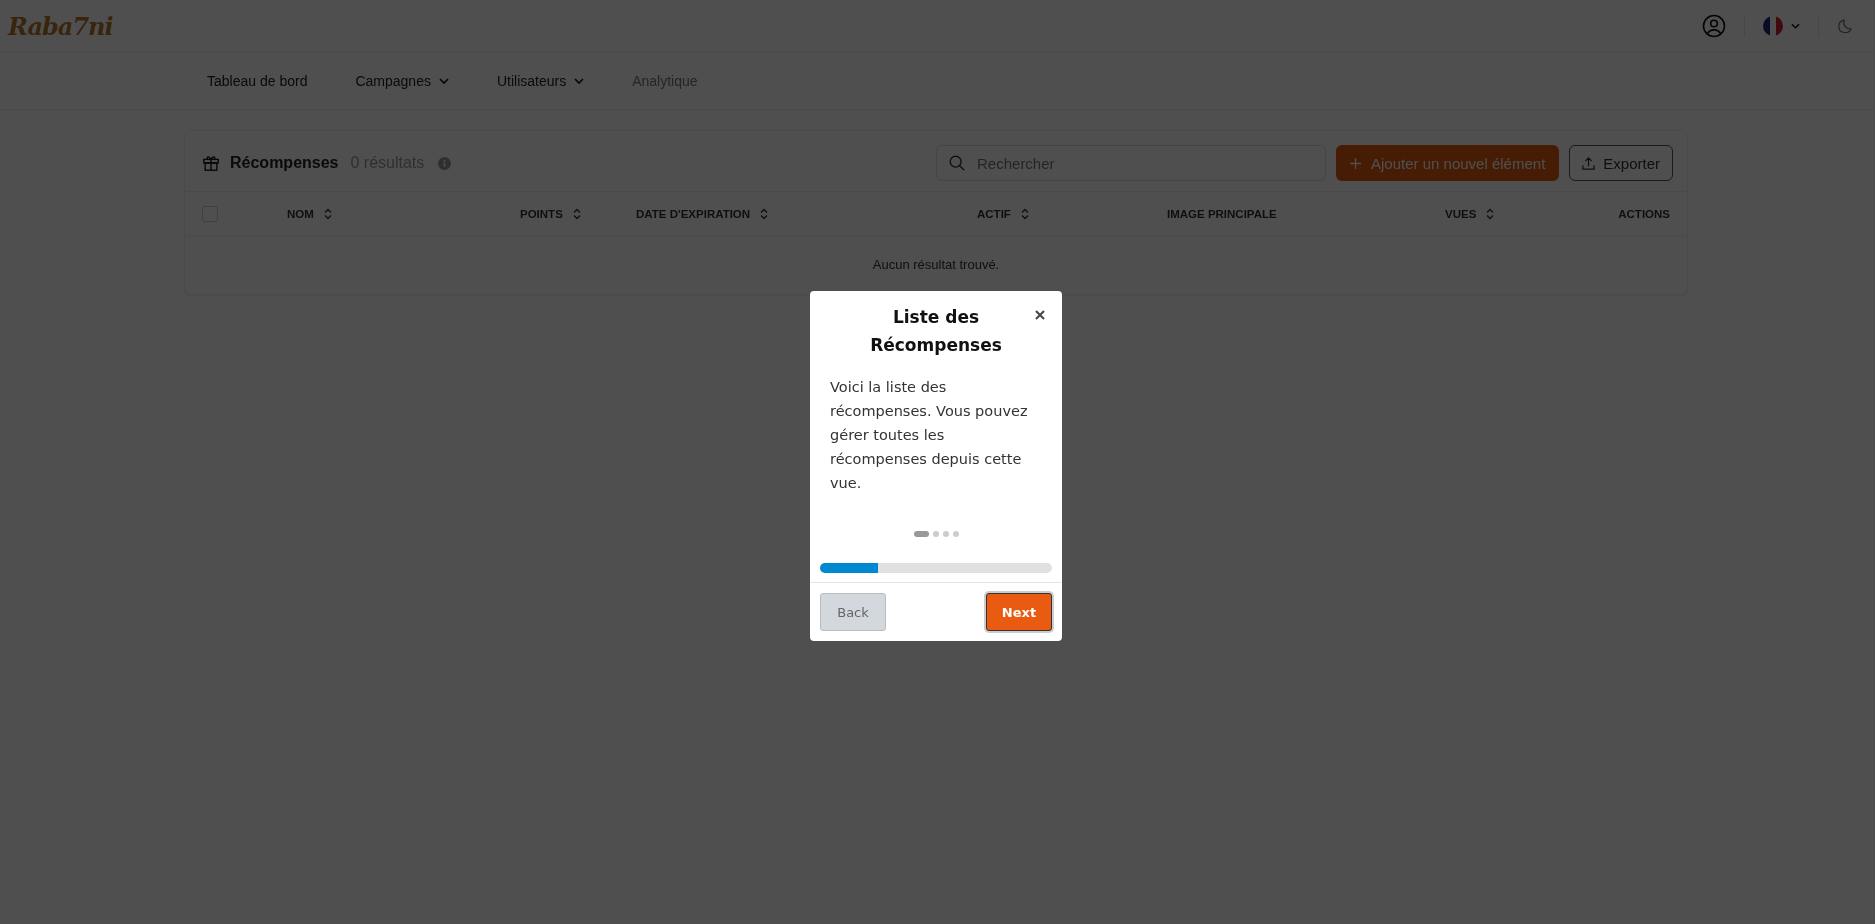 This screenshot has width=1875, height=924. I want to click on dialog-text: Voici la liste des récompenses. Vous pouvez gérer toutes les récompenses depuis cette vue., so click(929, 435).